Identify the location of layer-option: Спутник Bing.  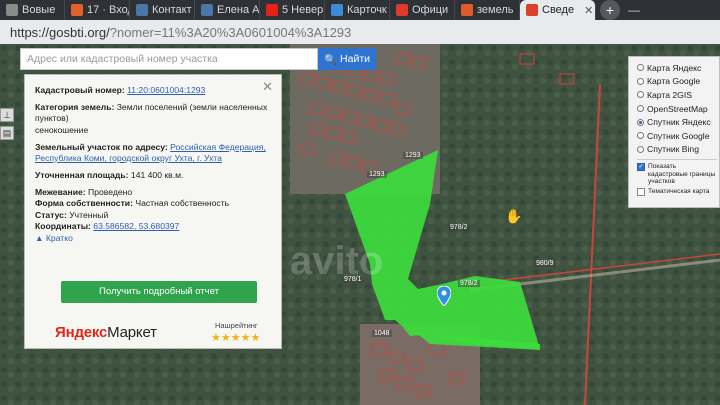
(677, 150).